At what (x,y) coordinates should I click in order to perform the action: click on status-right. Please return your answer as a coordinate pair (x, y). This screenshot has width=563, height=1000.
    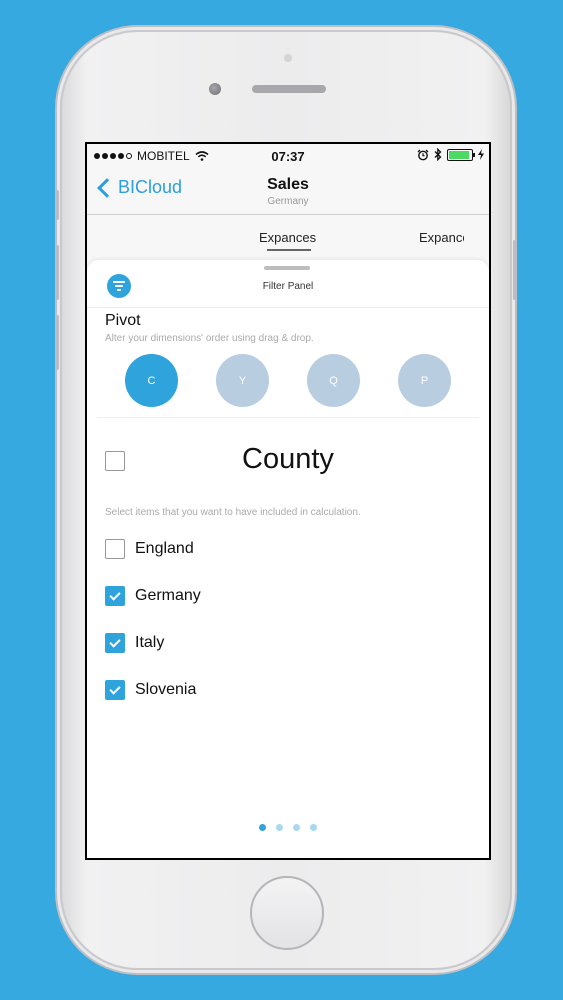
    Looking at the image, I should click on (450, 154).